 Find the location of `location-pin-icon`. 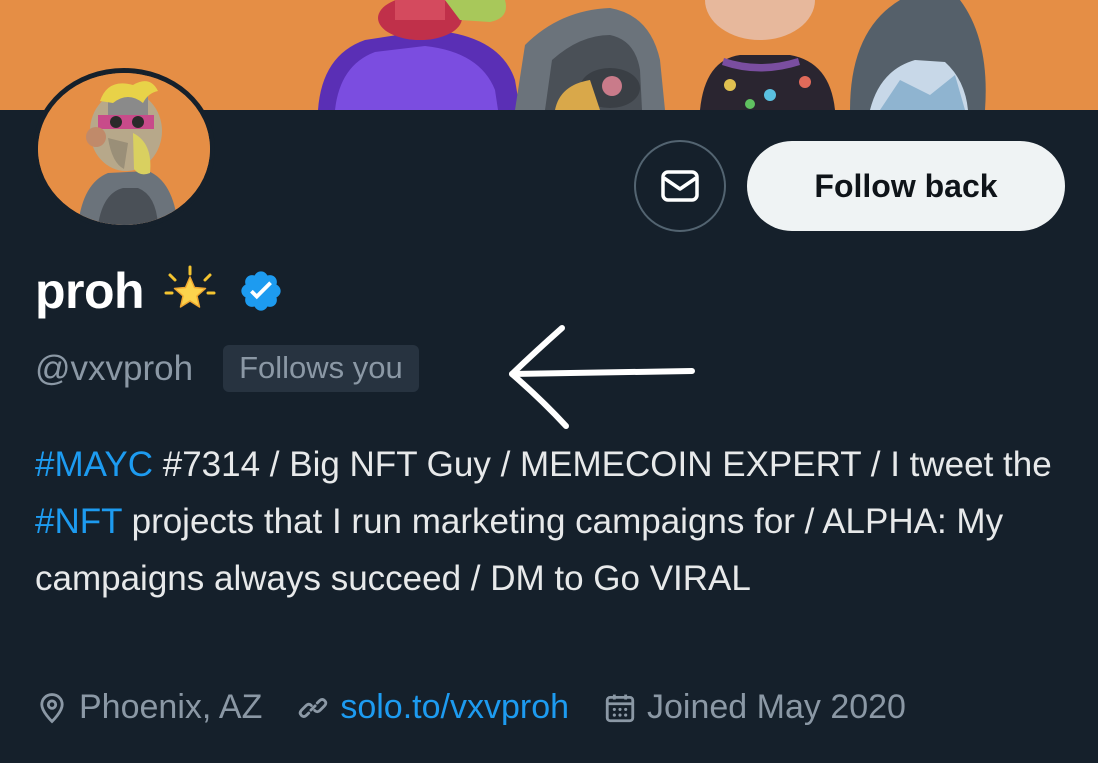

location-pin-icon is located at coordinates (52, 707).